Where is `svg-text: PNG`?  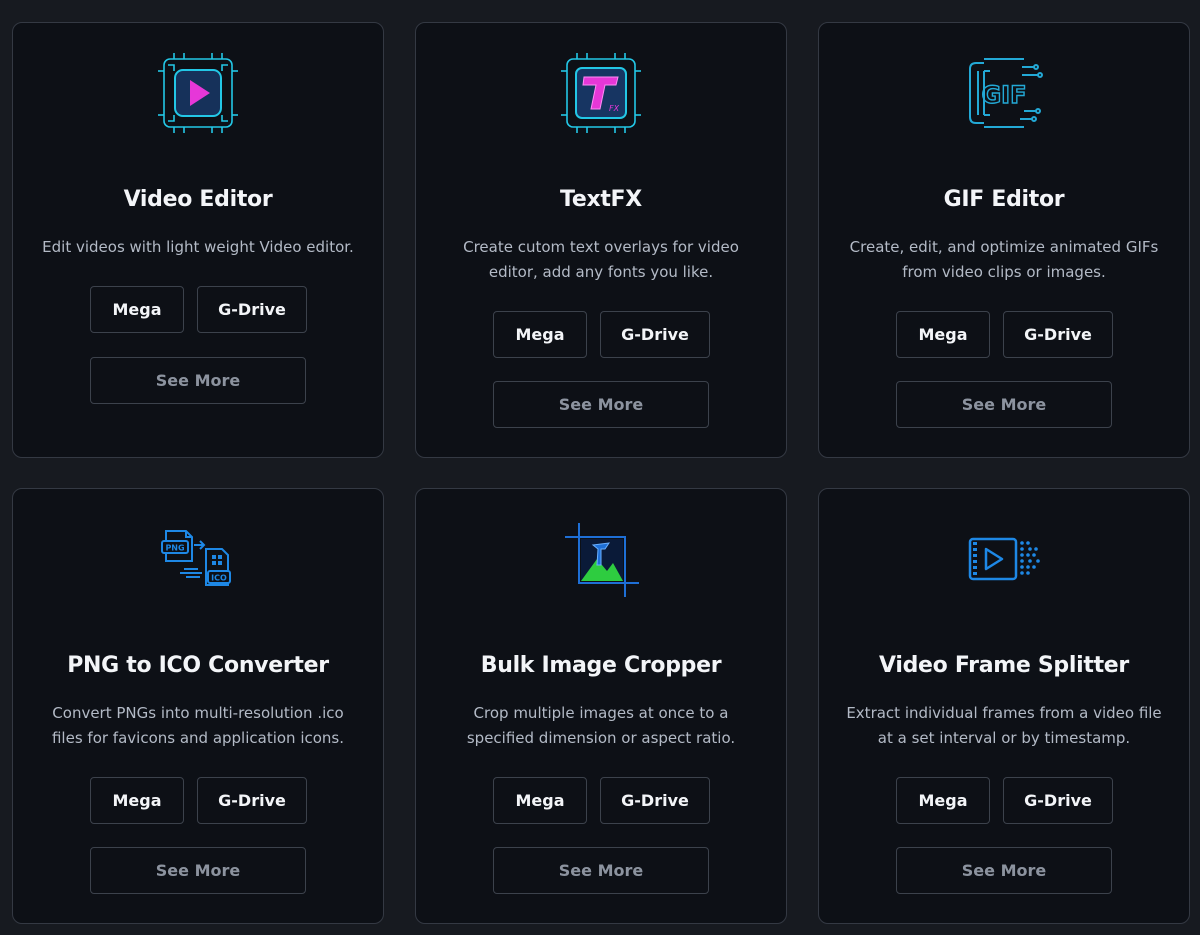 svg-text: PNG is located at coordinates (174, 548).